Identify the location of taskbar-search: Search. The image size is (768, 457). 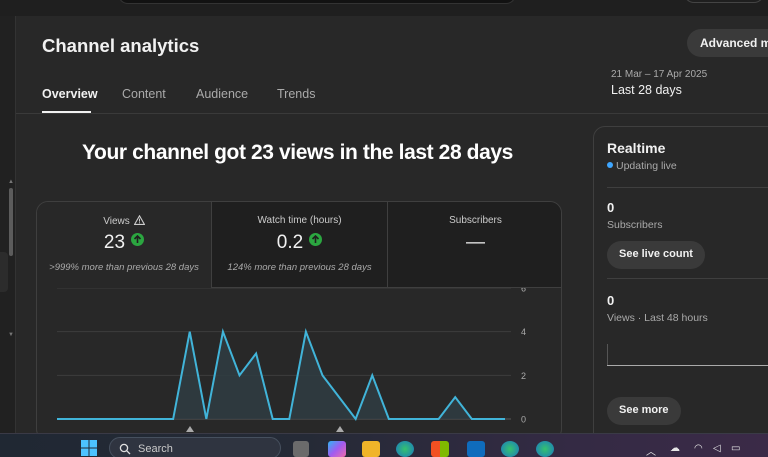
(195, 447).